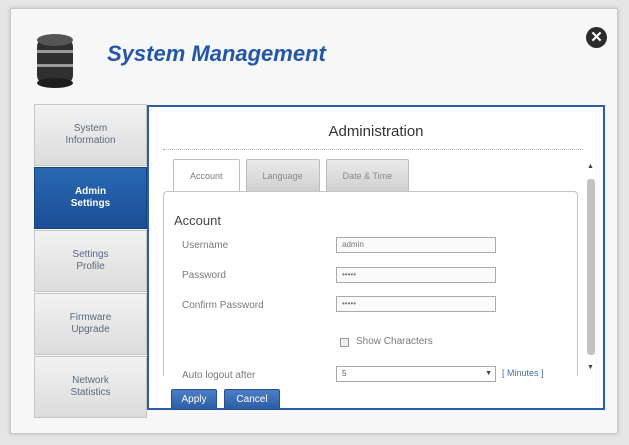 The height and width of the screenshot is (445, 629). What do you see at coordinates (90, 135) in the screenshot?
I see `sidebar-item-system-information: System Information` at bounding box center [90, 135].